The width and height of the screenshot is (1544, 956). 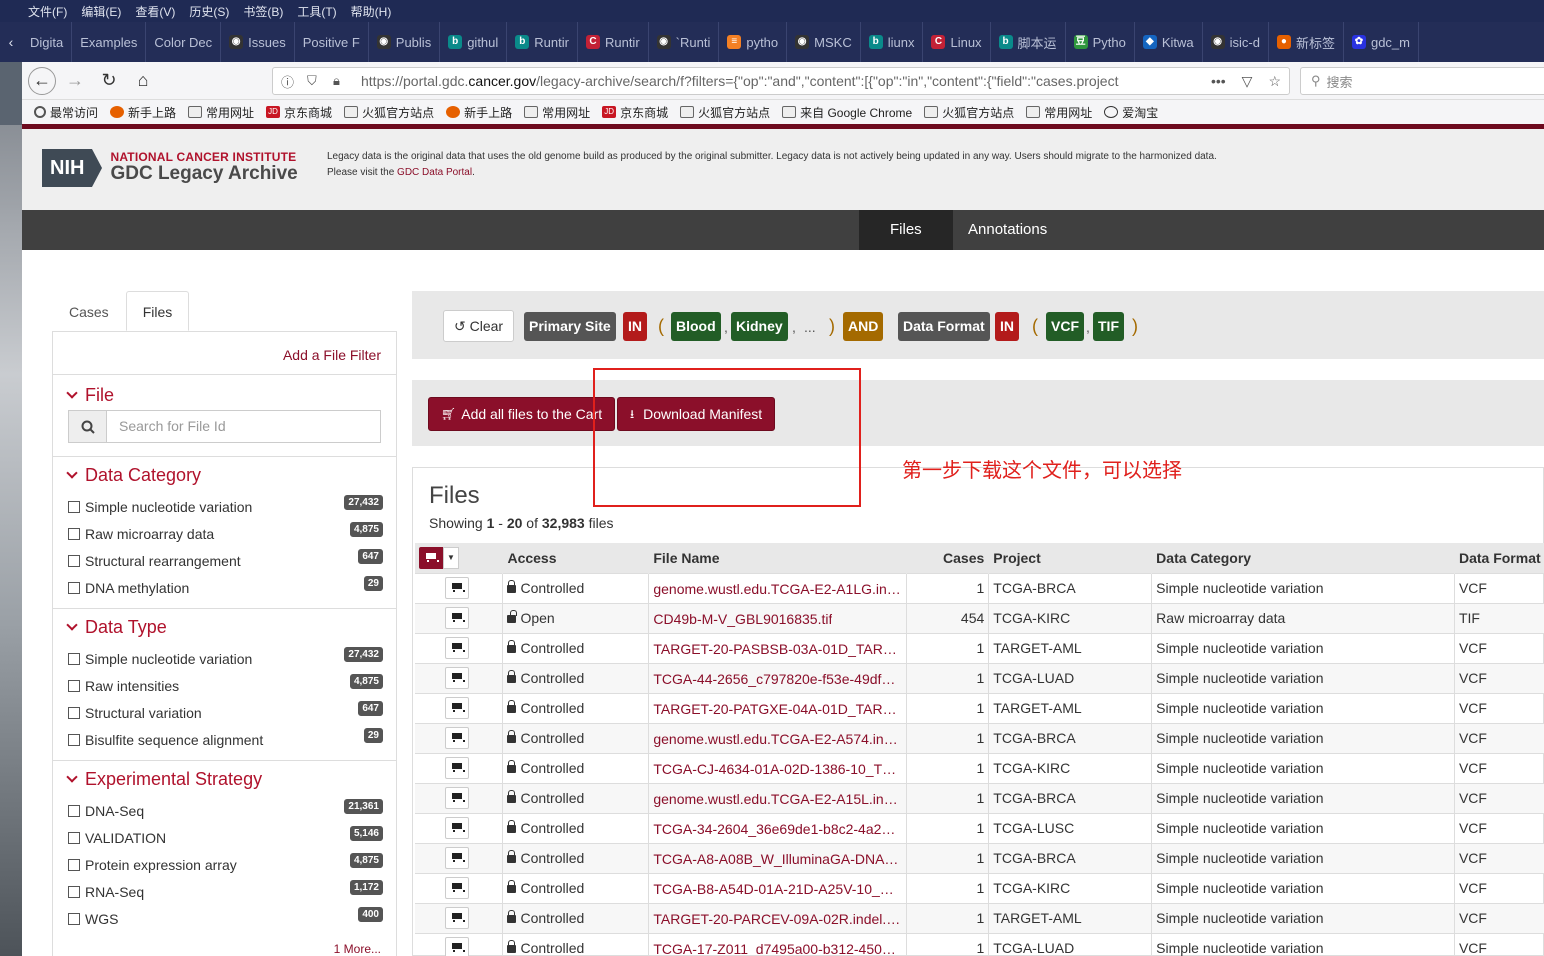 I want to click on tab-files: Files, so click(x=157, y=311).